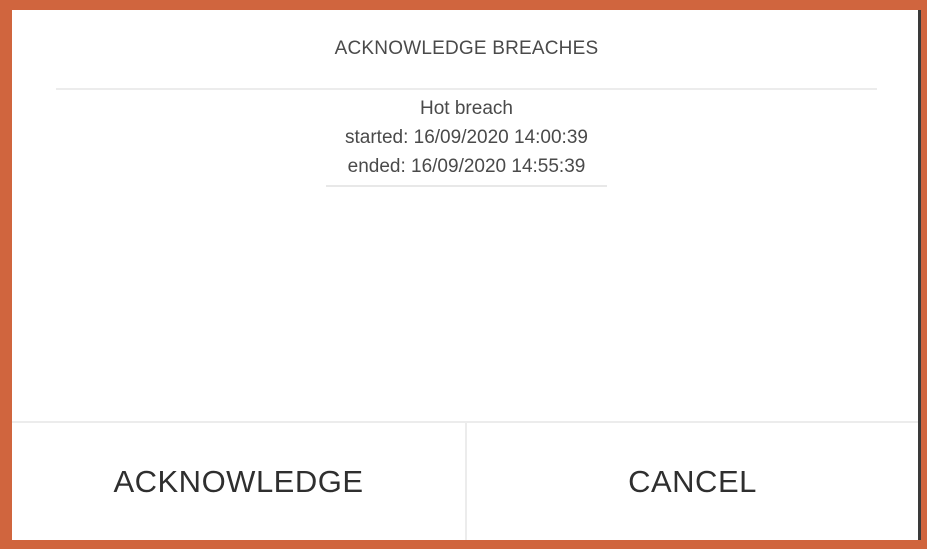 This screenshot has height=549, width=927. I want to click on breach-started: started: 16/09/2020 14:00:39, so click(466, 137).